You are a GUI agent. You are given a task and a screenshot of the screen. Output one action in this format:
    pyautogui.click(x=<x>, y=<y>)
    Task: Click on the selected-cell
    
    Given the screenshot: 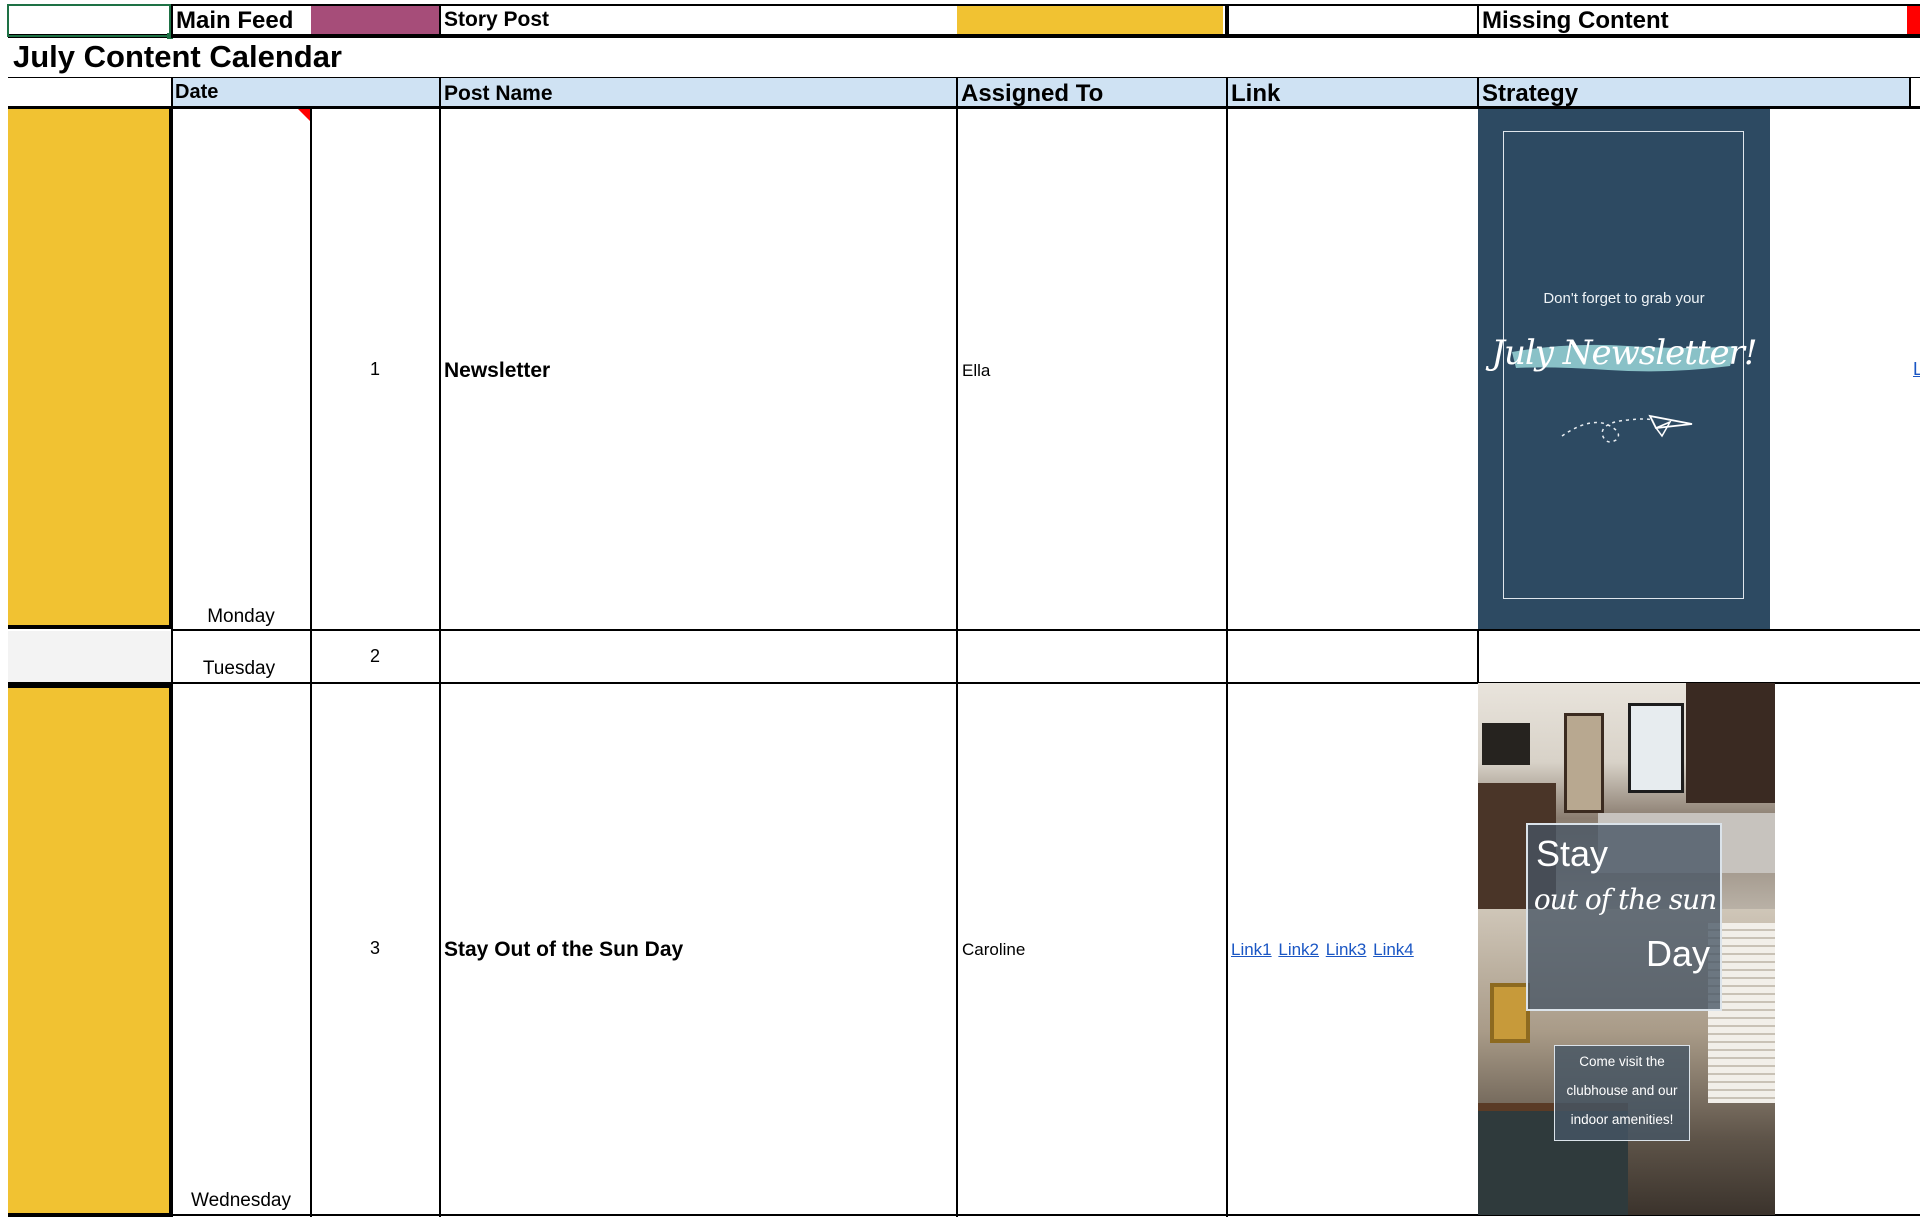 What is the action you would take?
    pyautogui.click(x=89, y=20)
    